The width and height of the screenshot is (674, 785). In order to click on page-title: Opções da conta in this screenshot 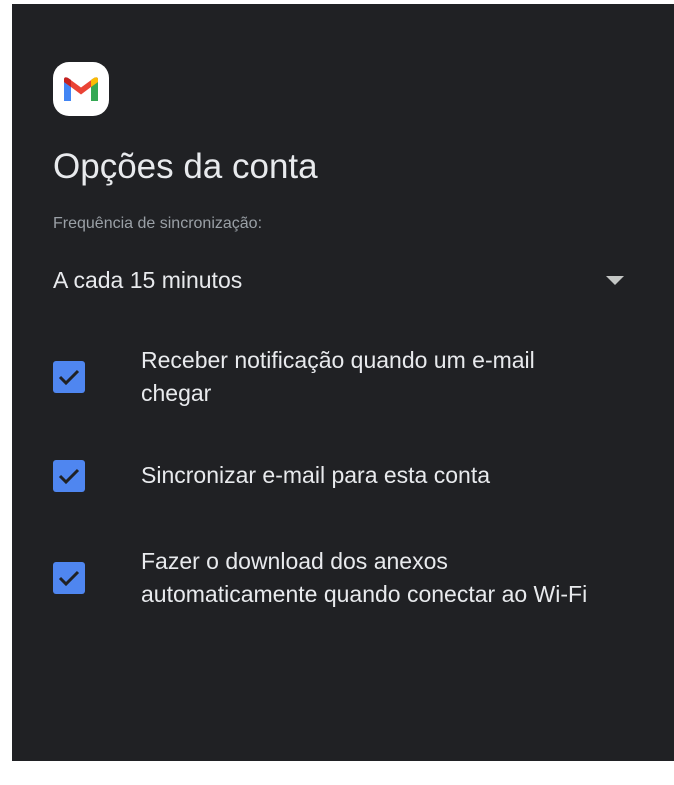, I will do `click(185, 166)`.